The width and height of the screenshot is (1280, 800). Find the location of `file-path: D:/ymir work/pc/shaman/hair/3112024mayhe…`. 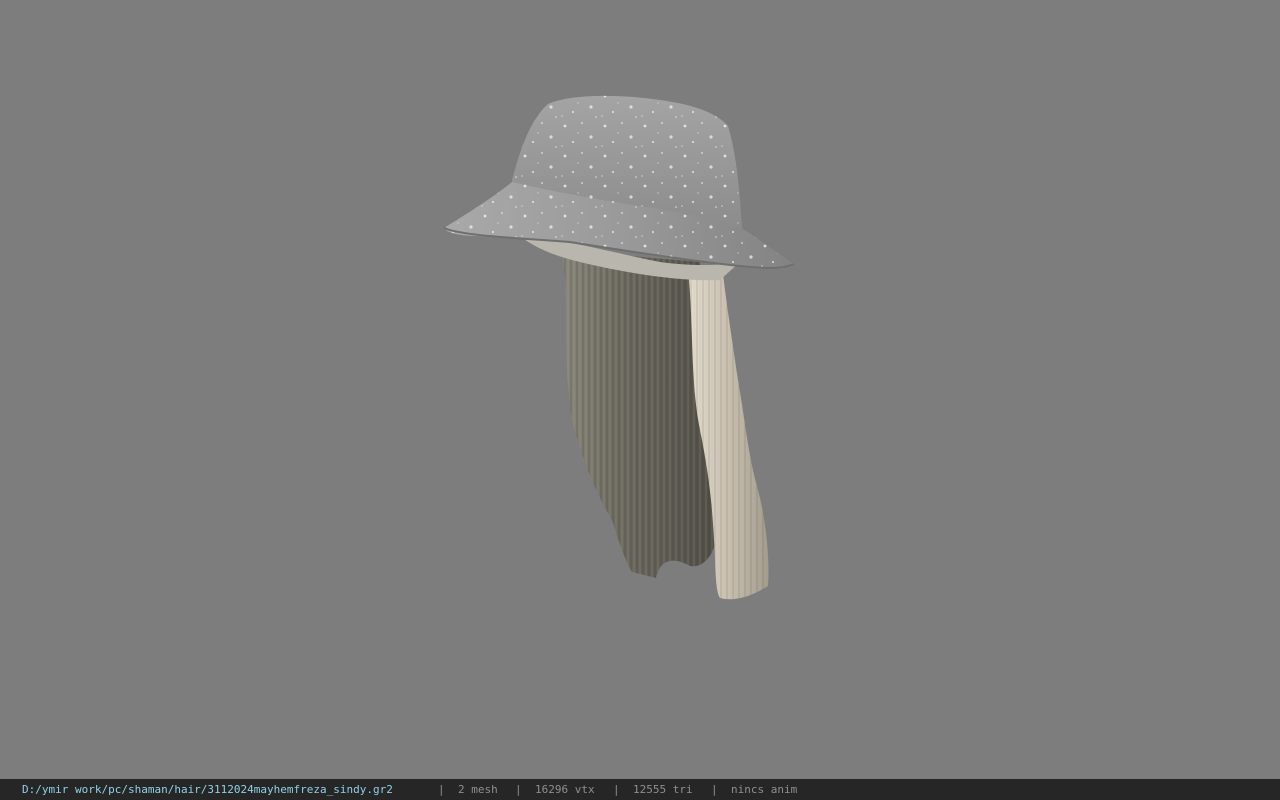

file-path: D:/ymir work/pc/shaman/hair/3112024mayhe… is located at coordinates (207, 789).